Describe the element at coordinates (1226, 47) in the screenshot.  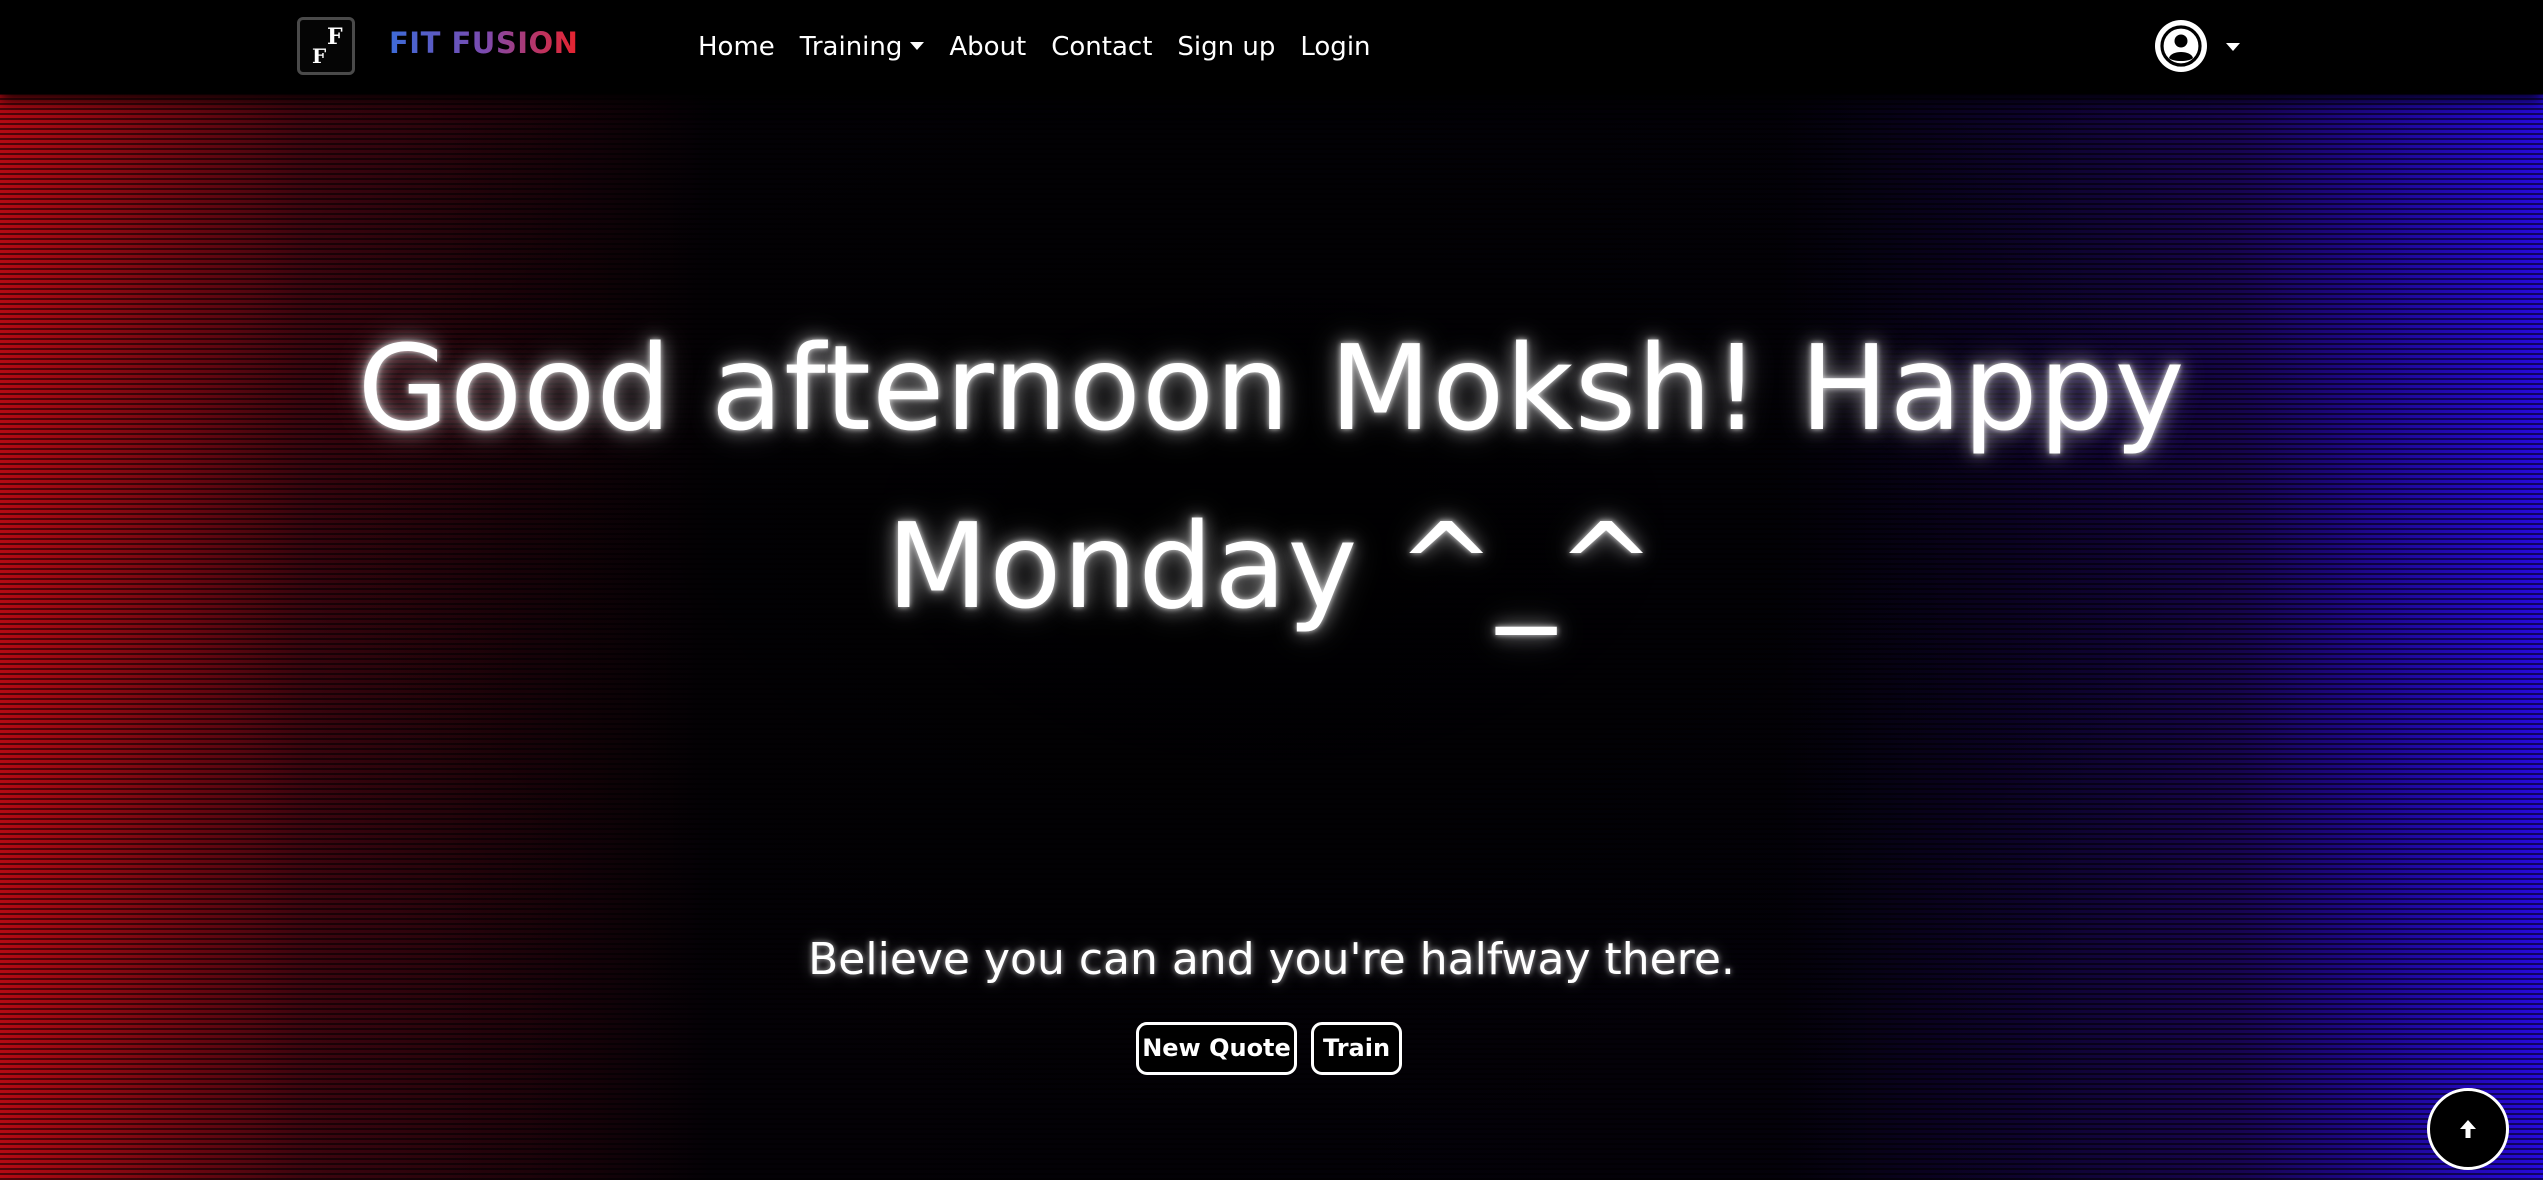
I see `nav-link-signup: Sign up` at that location.